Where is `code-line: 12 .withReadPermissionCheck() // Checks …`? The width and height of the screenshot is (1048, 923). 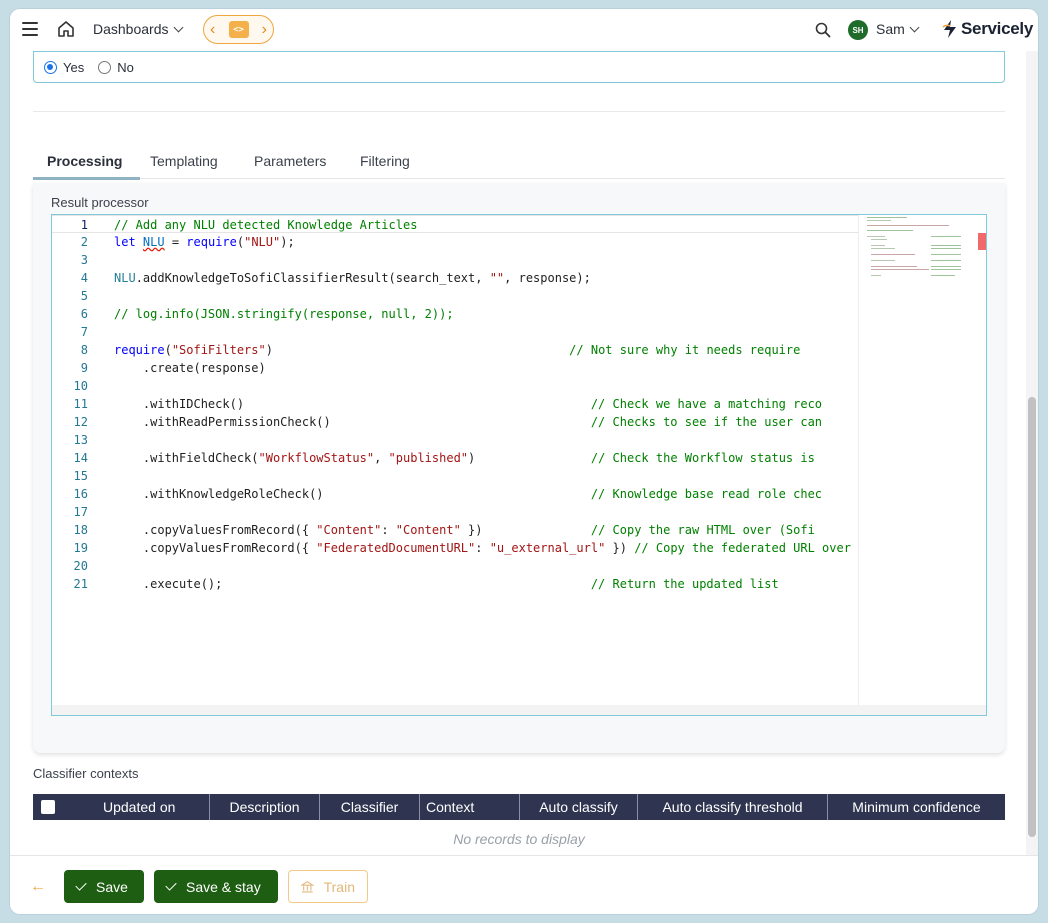
code-line: 12 .withReadPermissionCheck() // Checks … is located at coordinates (448, 422).